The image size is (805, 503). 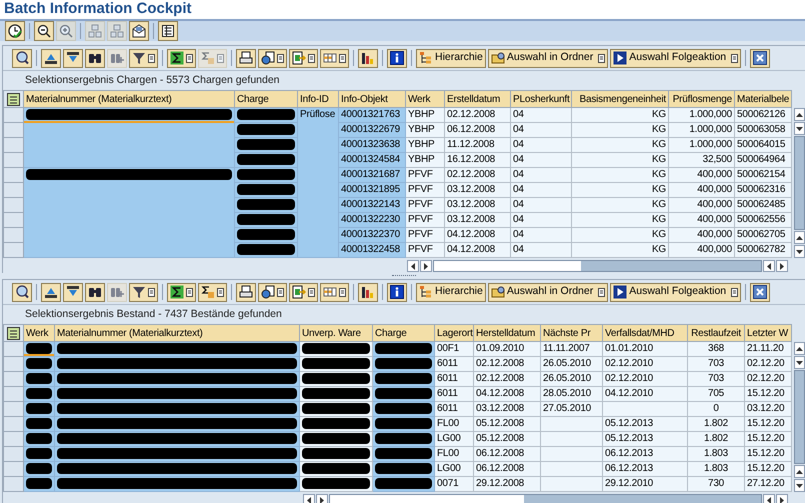 I want to click on table-cell: 32,500, so click(x=701, y=160).